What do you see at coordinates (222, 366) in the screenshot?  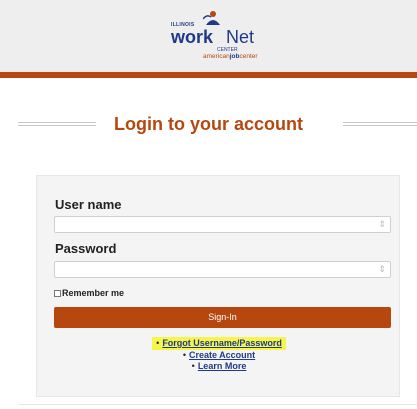 I see `learn-more-link: Learn More` at bounding box center [222, 366].